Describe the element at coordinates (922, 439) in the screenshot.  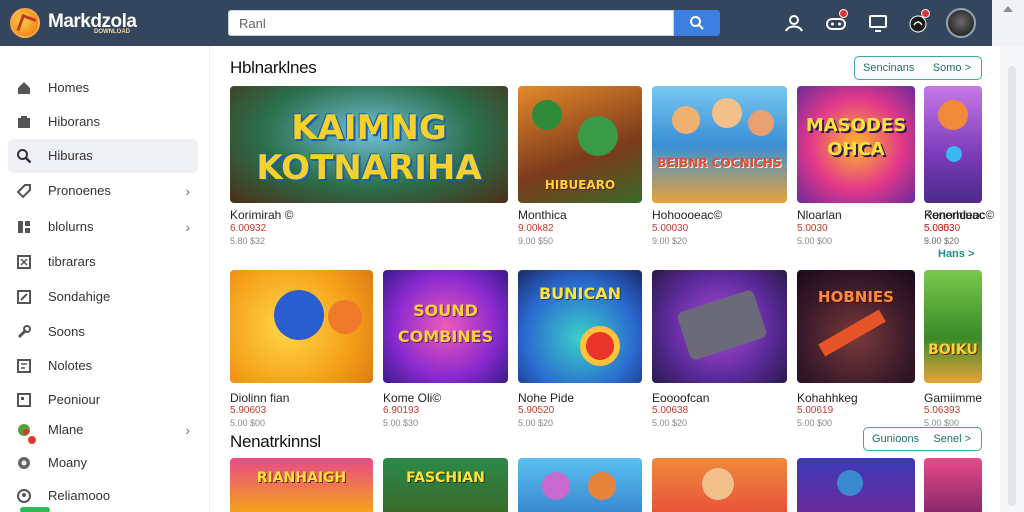
I see `section-filter-button: Gunioons Senel >` at that location.